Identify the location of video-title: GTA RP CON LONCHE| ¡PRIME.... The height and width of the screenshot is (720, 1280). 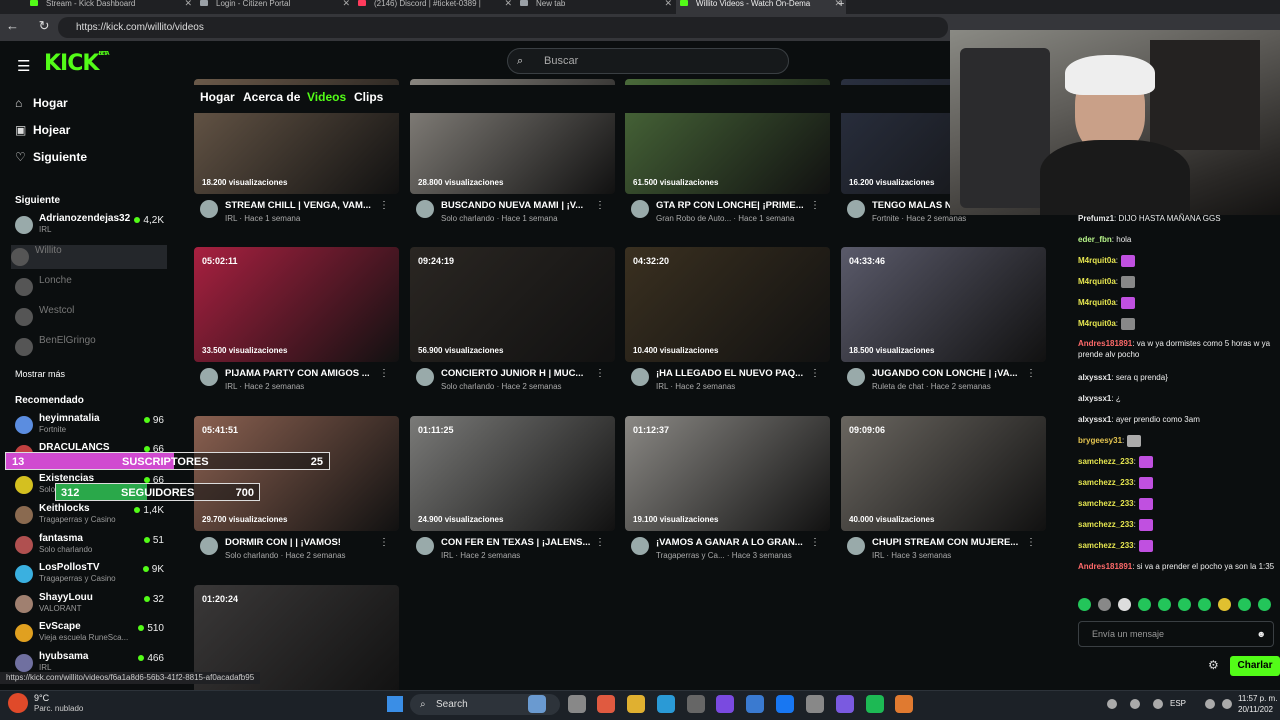
(736, 205).